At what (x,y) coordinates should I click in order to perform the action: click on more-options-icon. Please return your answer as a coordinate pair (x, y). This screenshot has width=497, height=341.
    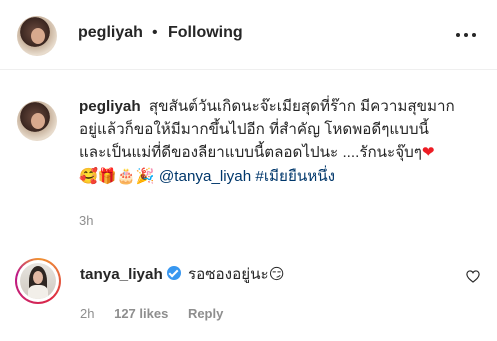
    Looking at the image, I should click on (467, 35).